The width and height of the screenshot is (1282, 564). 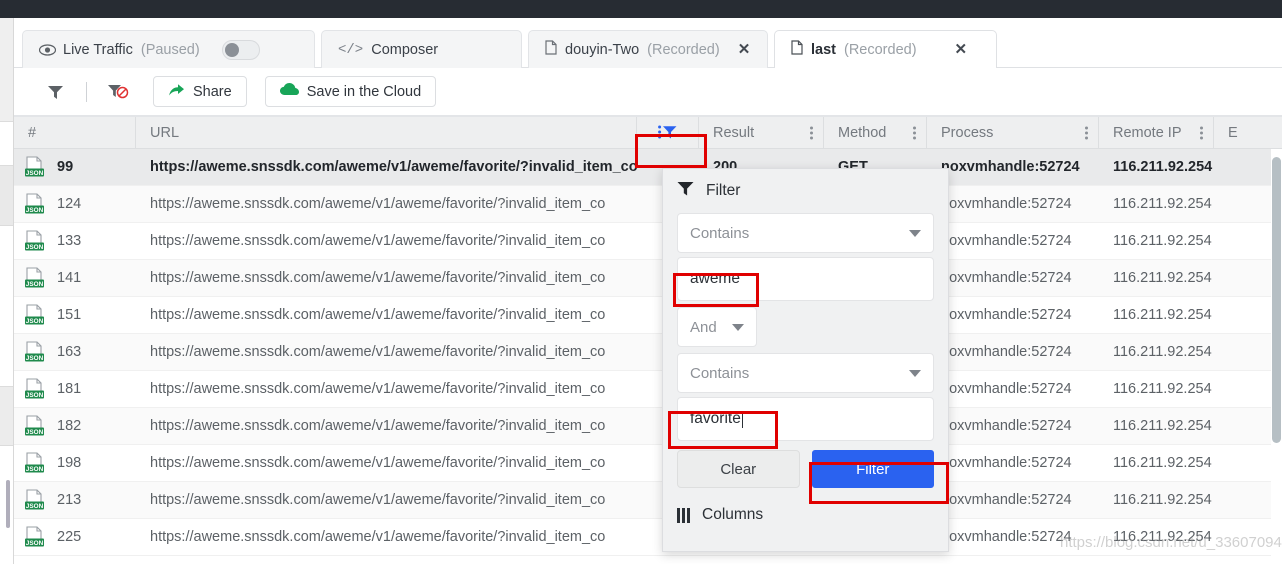 What do you see at coordinates (1276, 300) in the screenshot?
I see `table-scrollbar-thumb` at bounding box center [1276, 300].